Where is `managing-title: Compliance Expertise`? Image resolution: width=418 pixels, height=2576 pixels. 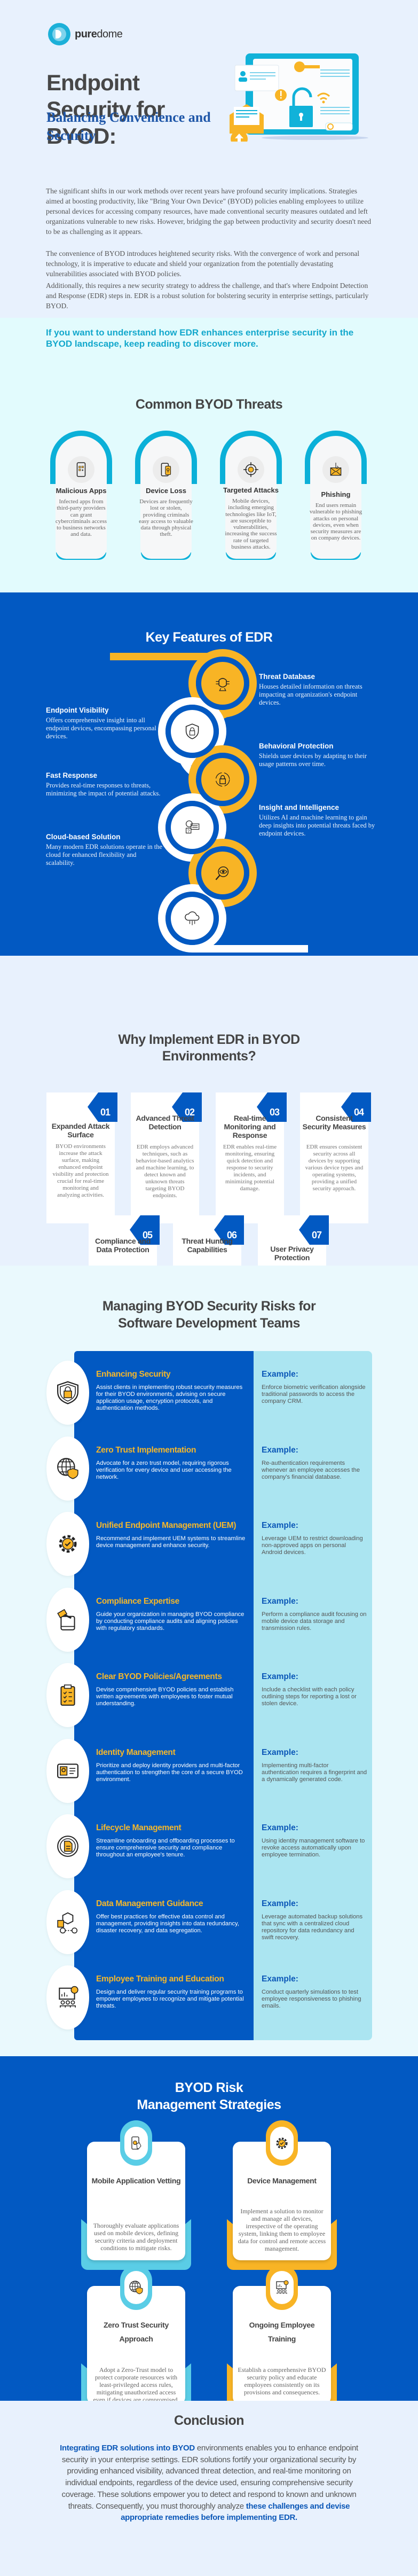
managing-title: Compliance Expertise is located at coordinates (137, 1601).